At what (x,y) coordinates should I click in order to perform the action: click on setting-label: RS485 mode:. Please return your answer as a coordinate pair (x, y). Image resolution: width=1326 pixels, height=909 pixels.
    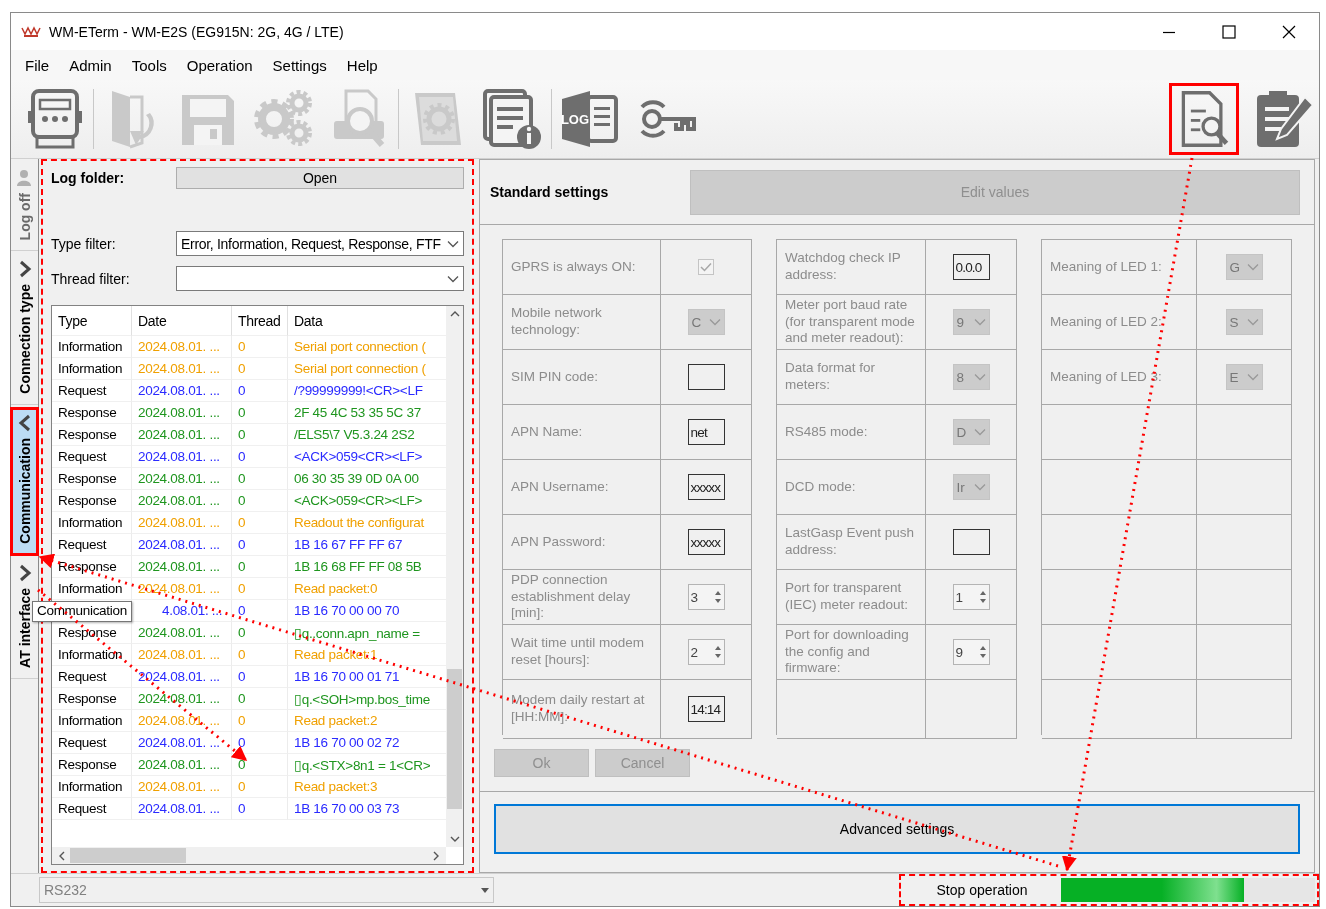
    Looking at the image, I should click on (826, 432).